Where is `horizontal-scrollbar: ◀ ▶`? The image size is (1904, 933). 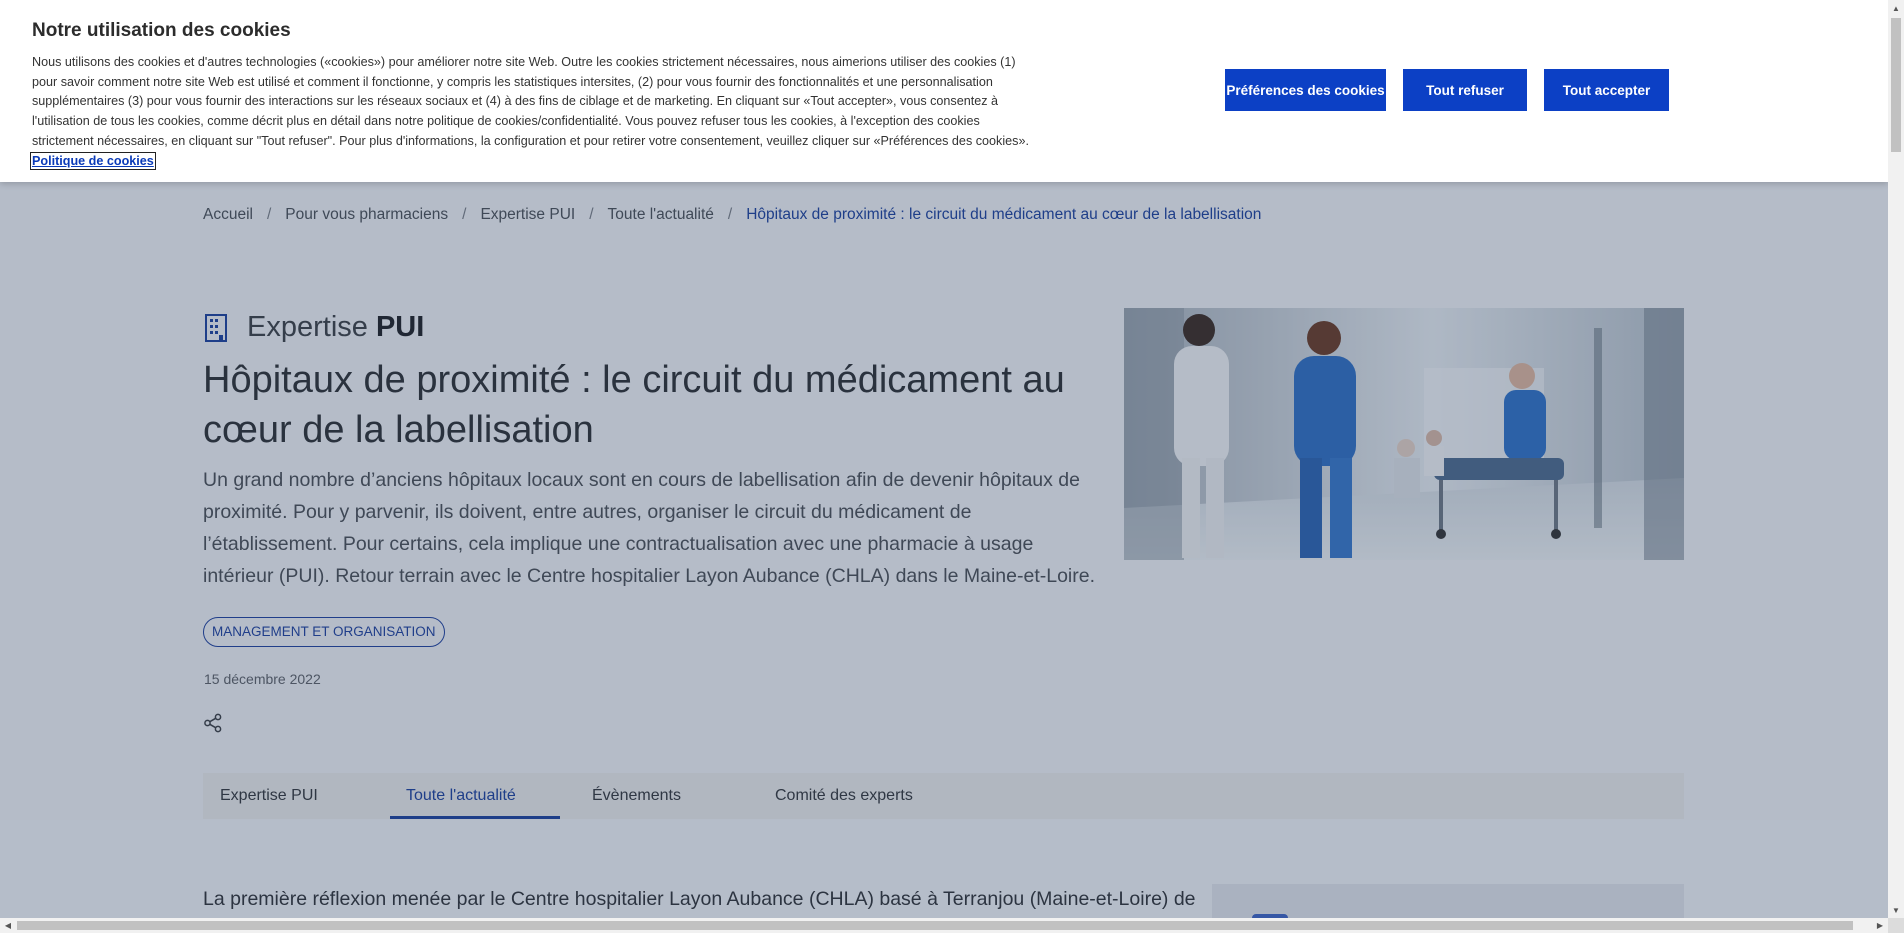 horizontal-scrollbar: ◀ ▶ is located at coordinates (944, 925).